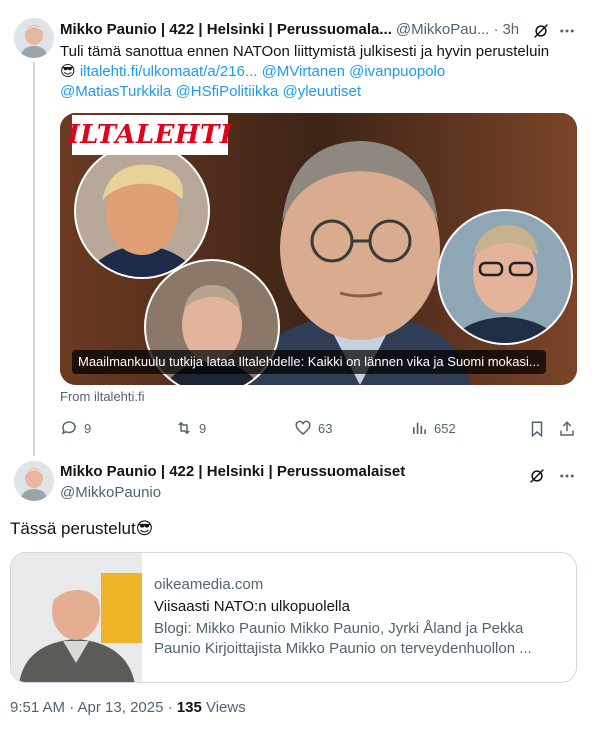 The height and width of the screenshot is (731, 605). Describe the element at coordinates (189, 707) in the screenshot. I see `view-count: 135` at that location.